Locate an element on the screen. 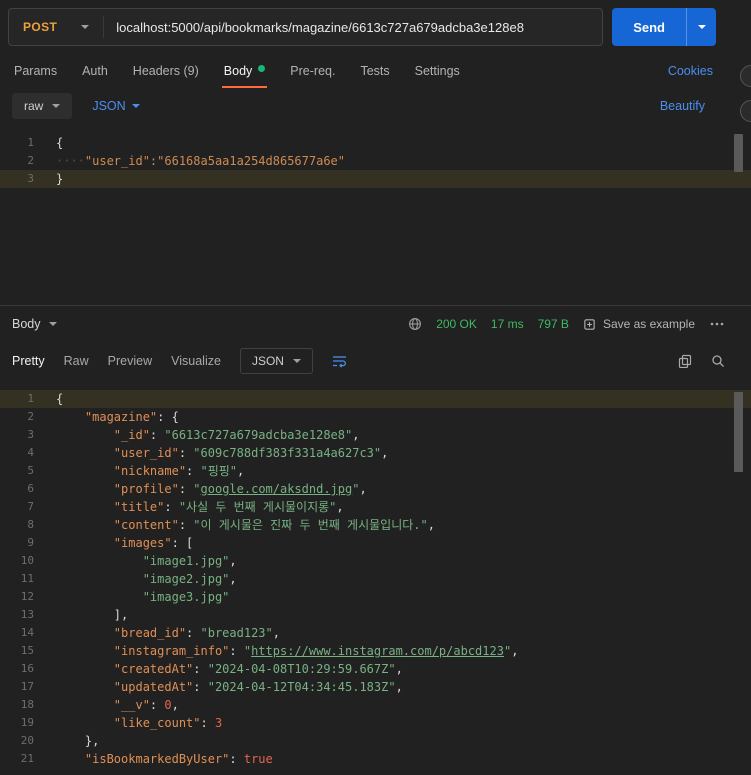 Image resolution: width=751 pixels, height=775 pixels. code-line: 6 "profile": "google.com/aksdnd.jpg", is located at coordinates (375, 489).